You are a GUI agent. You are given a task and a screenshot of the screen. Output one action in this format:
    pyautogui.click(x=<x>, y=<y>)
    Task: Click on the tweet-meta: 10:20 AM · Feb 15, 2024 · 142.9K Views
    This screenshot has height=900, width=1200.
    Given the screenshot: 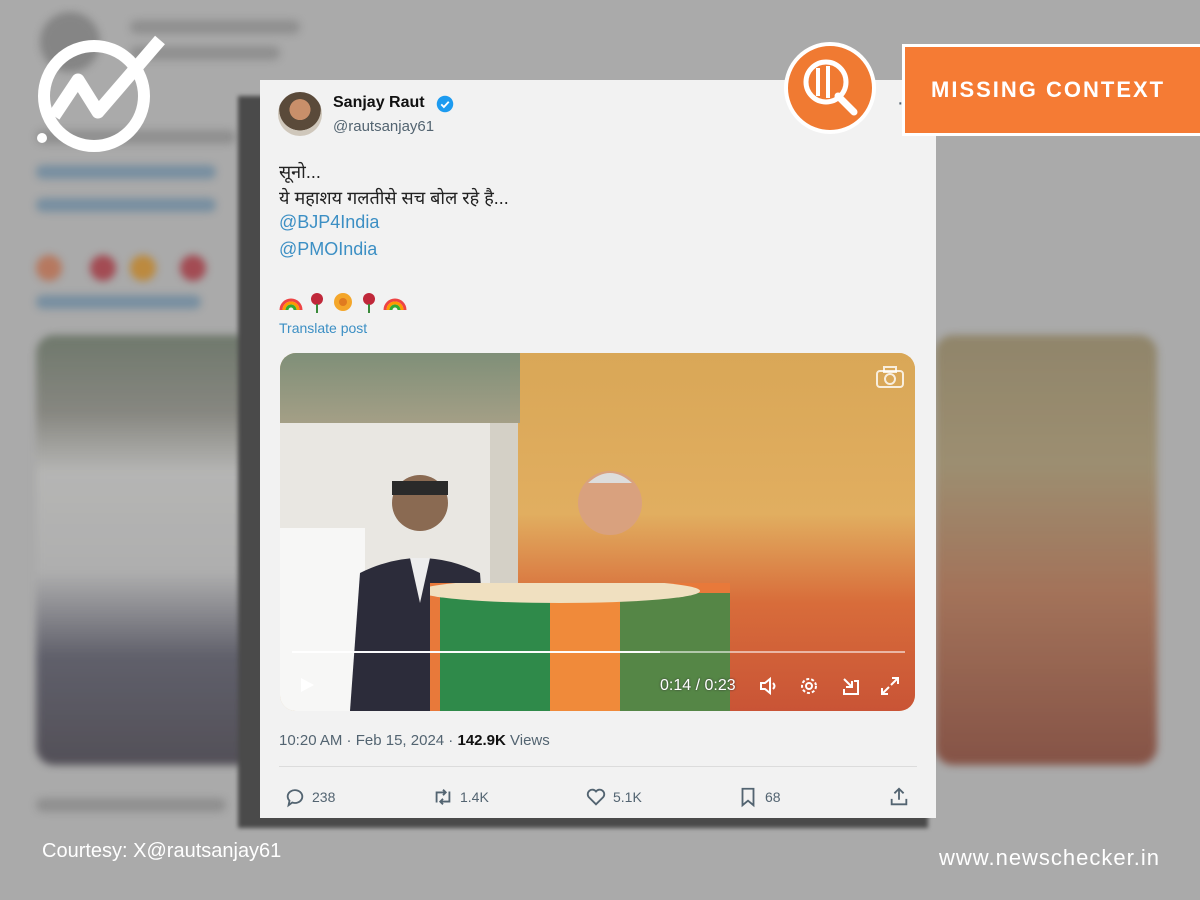 What is the action you would take?
    pyautogui.click(x=414, y=740)
    